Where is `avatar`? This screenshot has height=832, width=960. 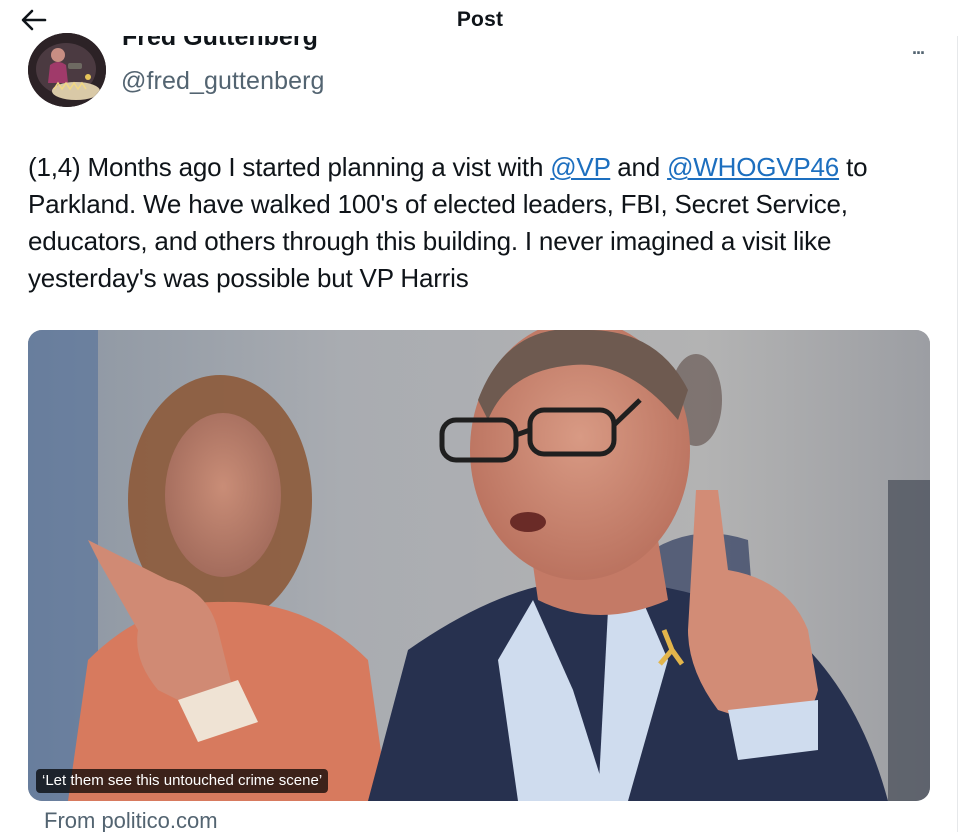 avatar is located at coordinates (67, 70).